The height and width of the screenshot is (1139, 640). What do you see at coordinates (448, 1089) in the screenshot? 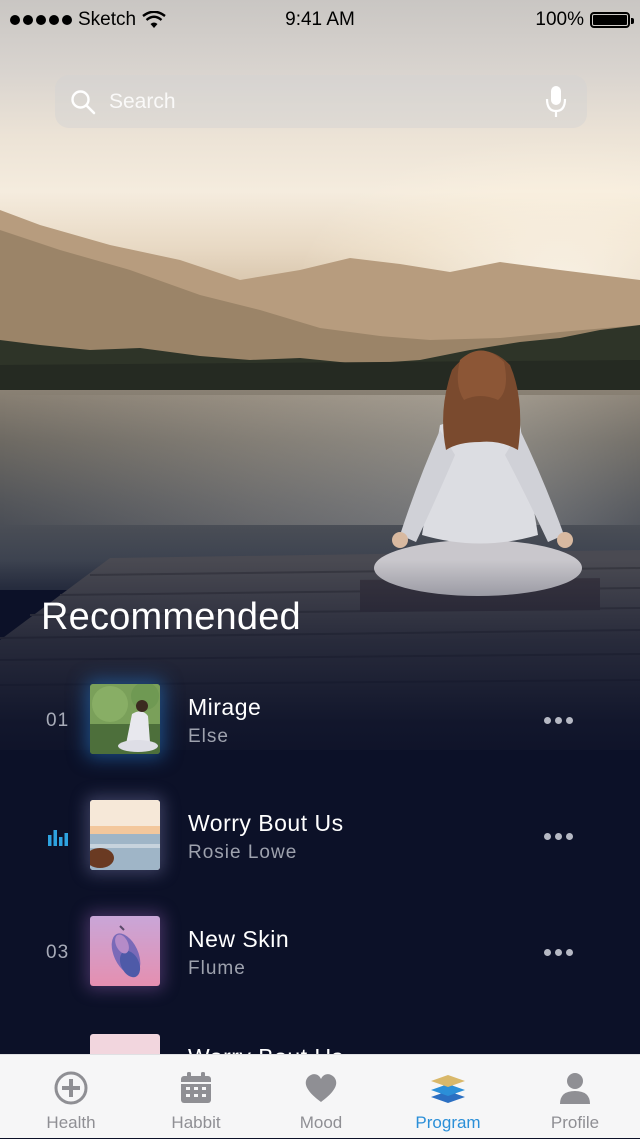
I see `layers-icon` at bounding box center [448, 1089].